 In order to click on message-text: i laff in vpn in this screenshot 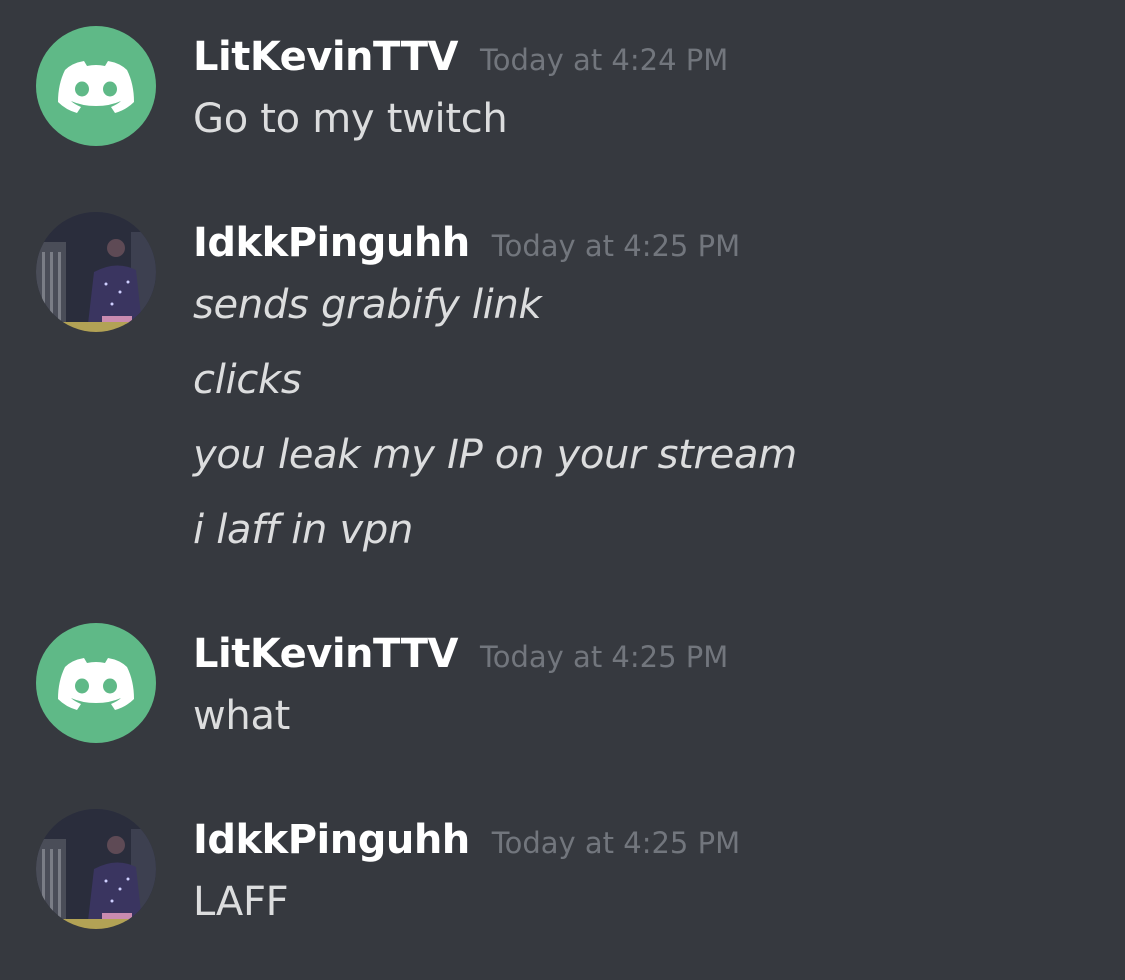, I will do `click(303, 530)`.